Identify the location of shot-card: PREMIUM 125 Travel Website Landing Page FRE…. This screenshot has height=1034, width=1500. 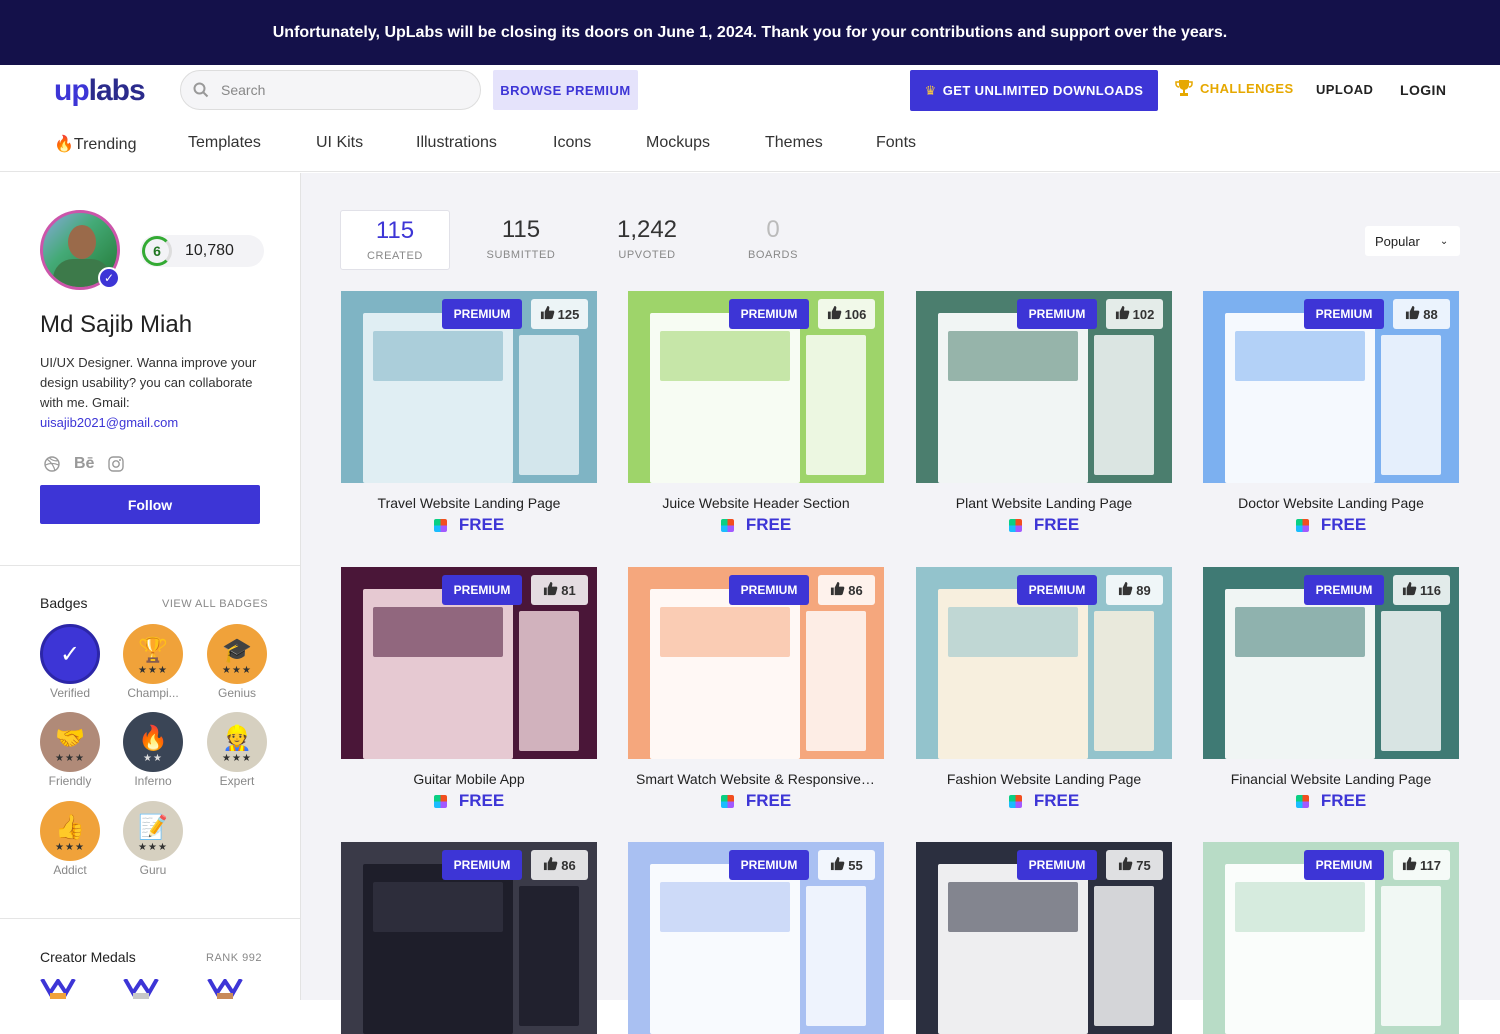
(469, 413).